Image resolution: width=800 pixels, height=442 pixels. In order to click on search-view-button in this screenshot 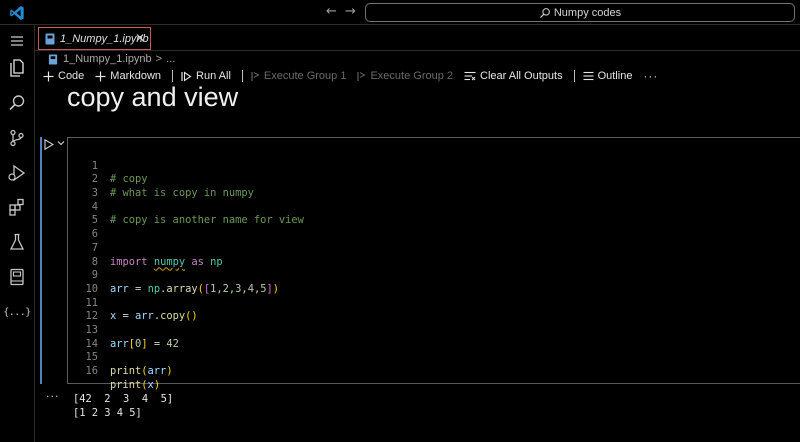, I will do `click(17, 103)`.